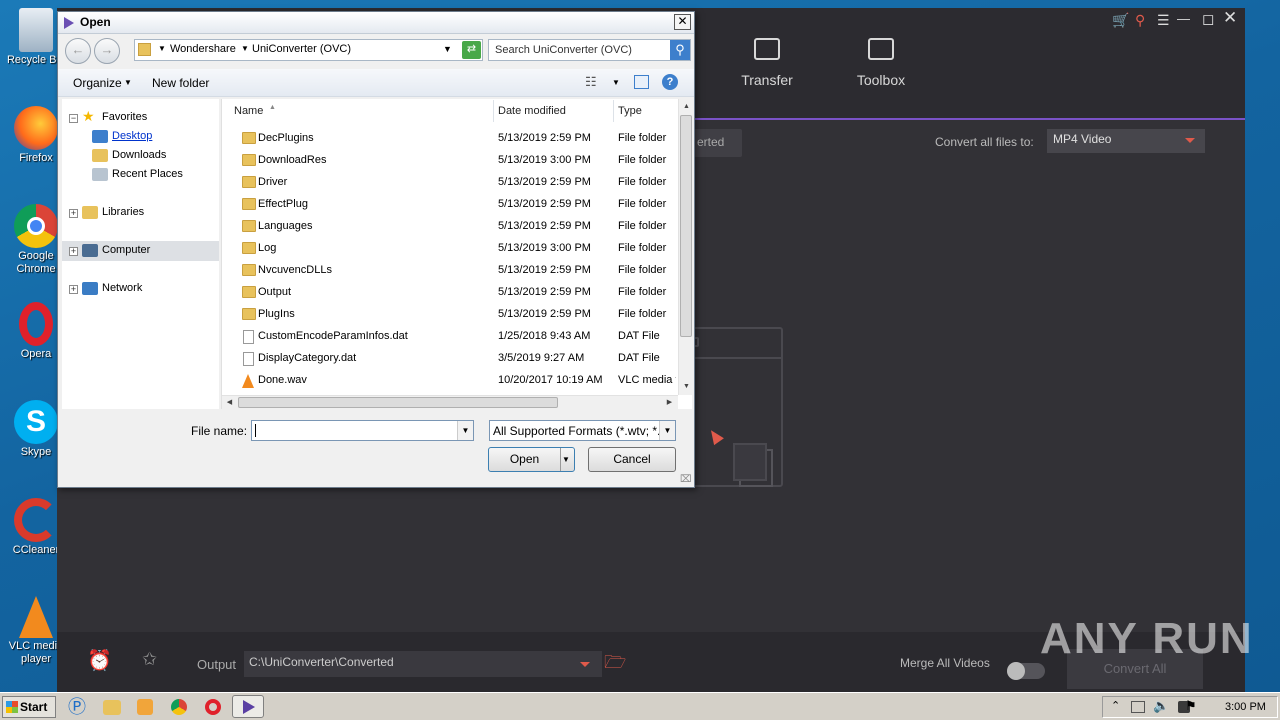  Describe the element at coordinates (126, 250) in the screenshot. I see `tree-computer: Computer` at that location.